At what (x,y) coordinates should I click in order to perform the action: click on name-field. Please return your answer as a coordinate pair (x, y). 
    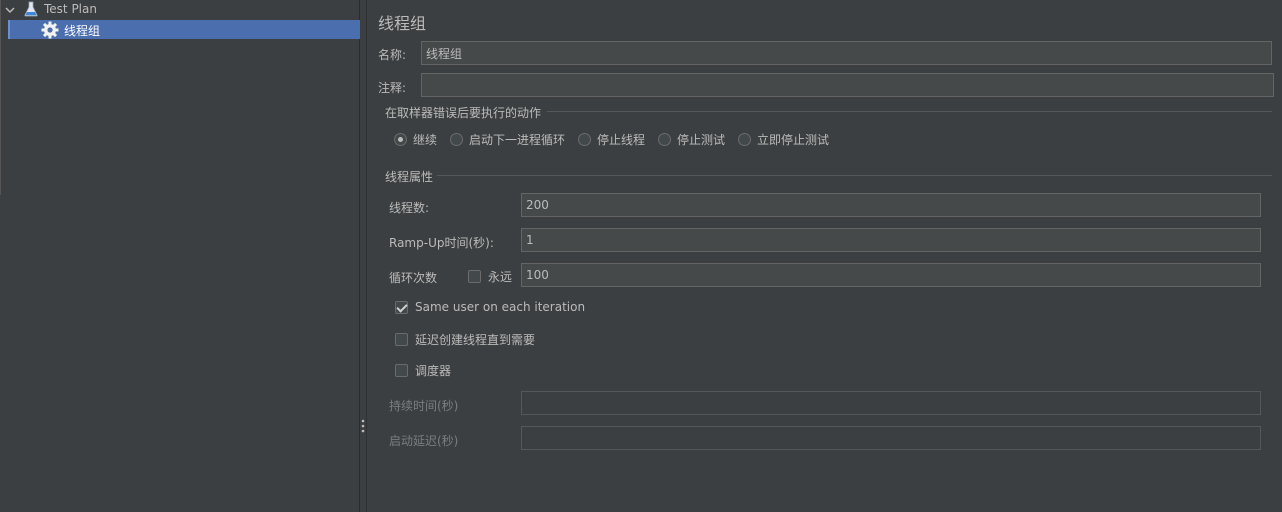
    Looking at the image, I should click on (846, 53).